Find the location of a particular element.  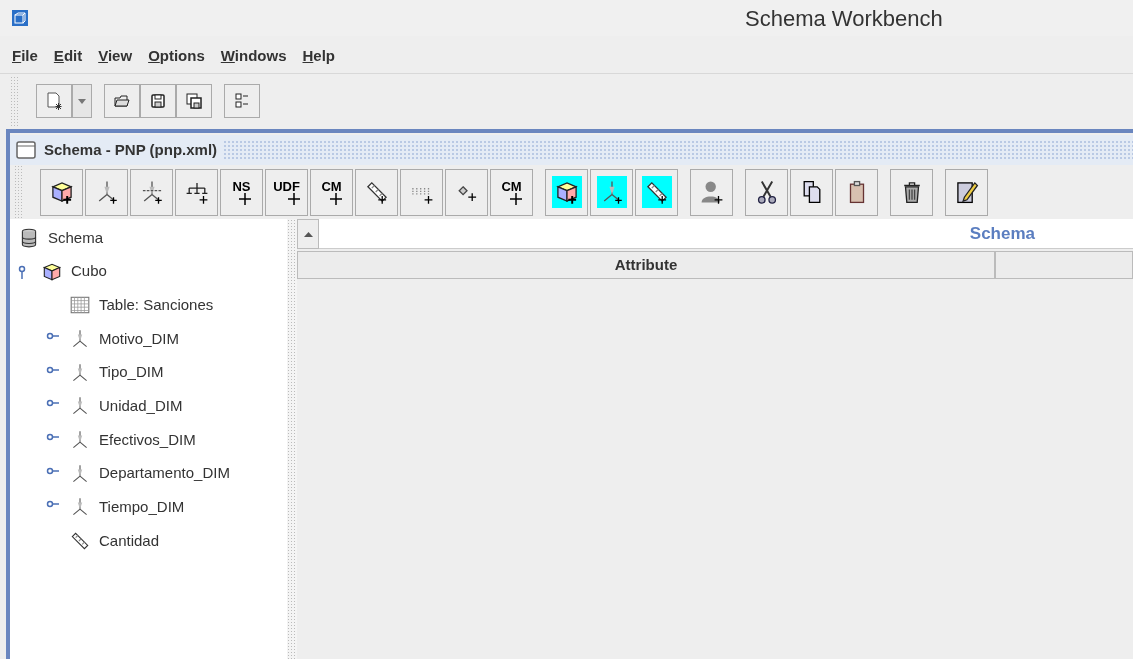

app-cube-icon is located at coordinates (20, 18).